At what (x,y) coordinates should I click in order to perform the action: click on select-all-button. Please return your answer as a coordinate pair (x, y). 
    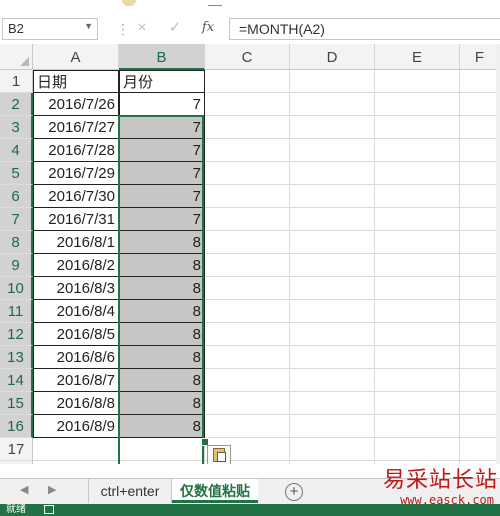
    Looking at the image, I should click on (16, 57).